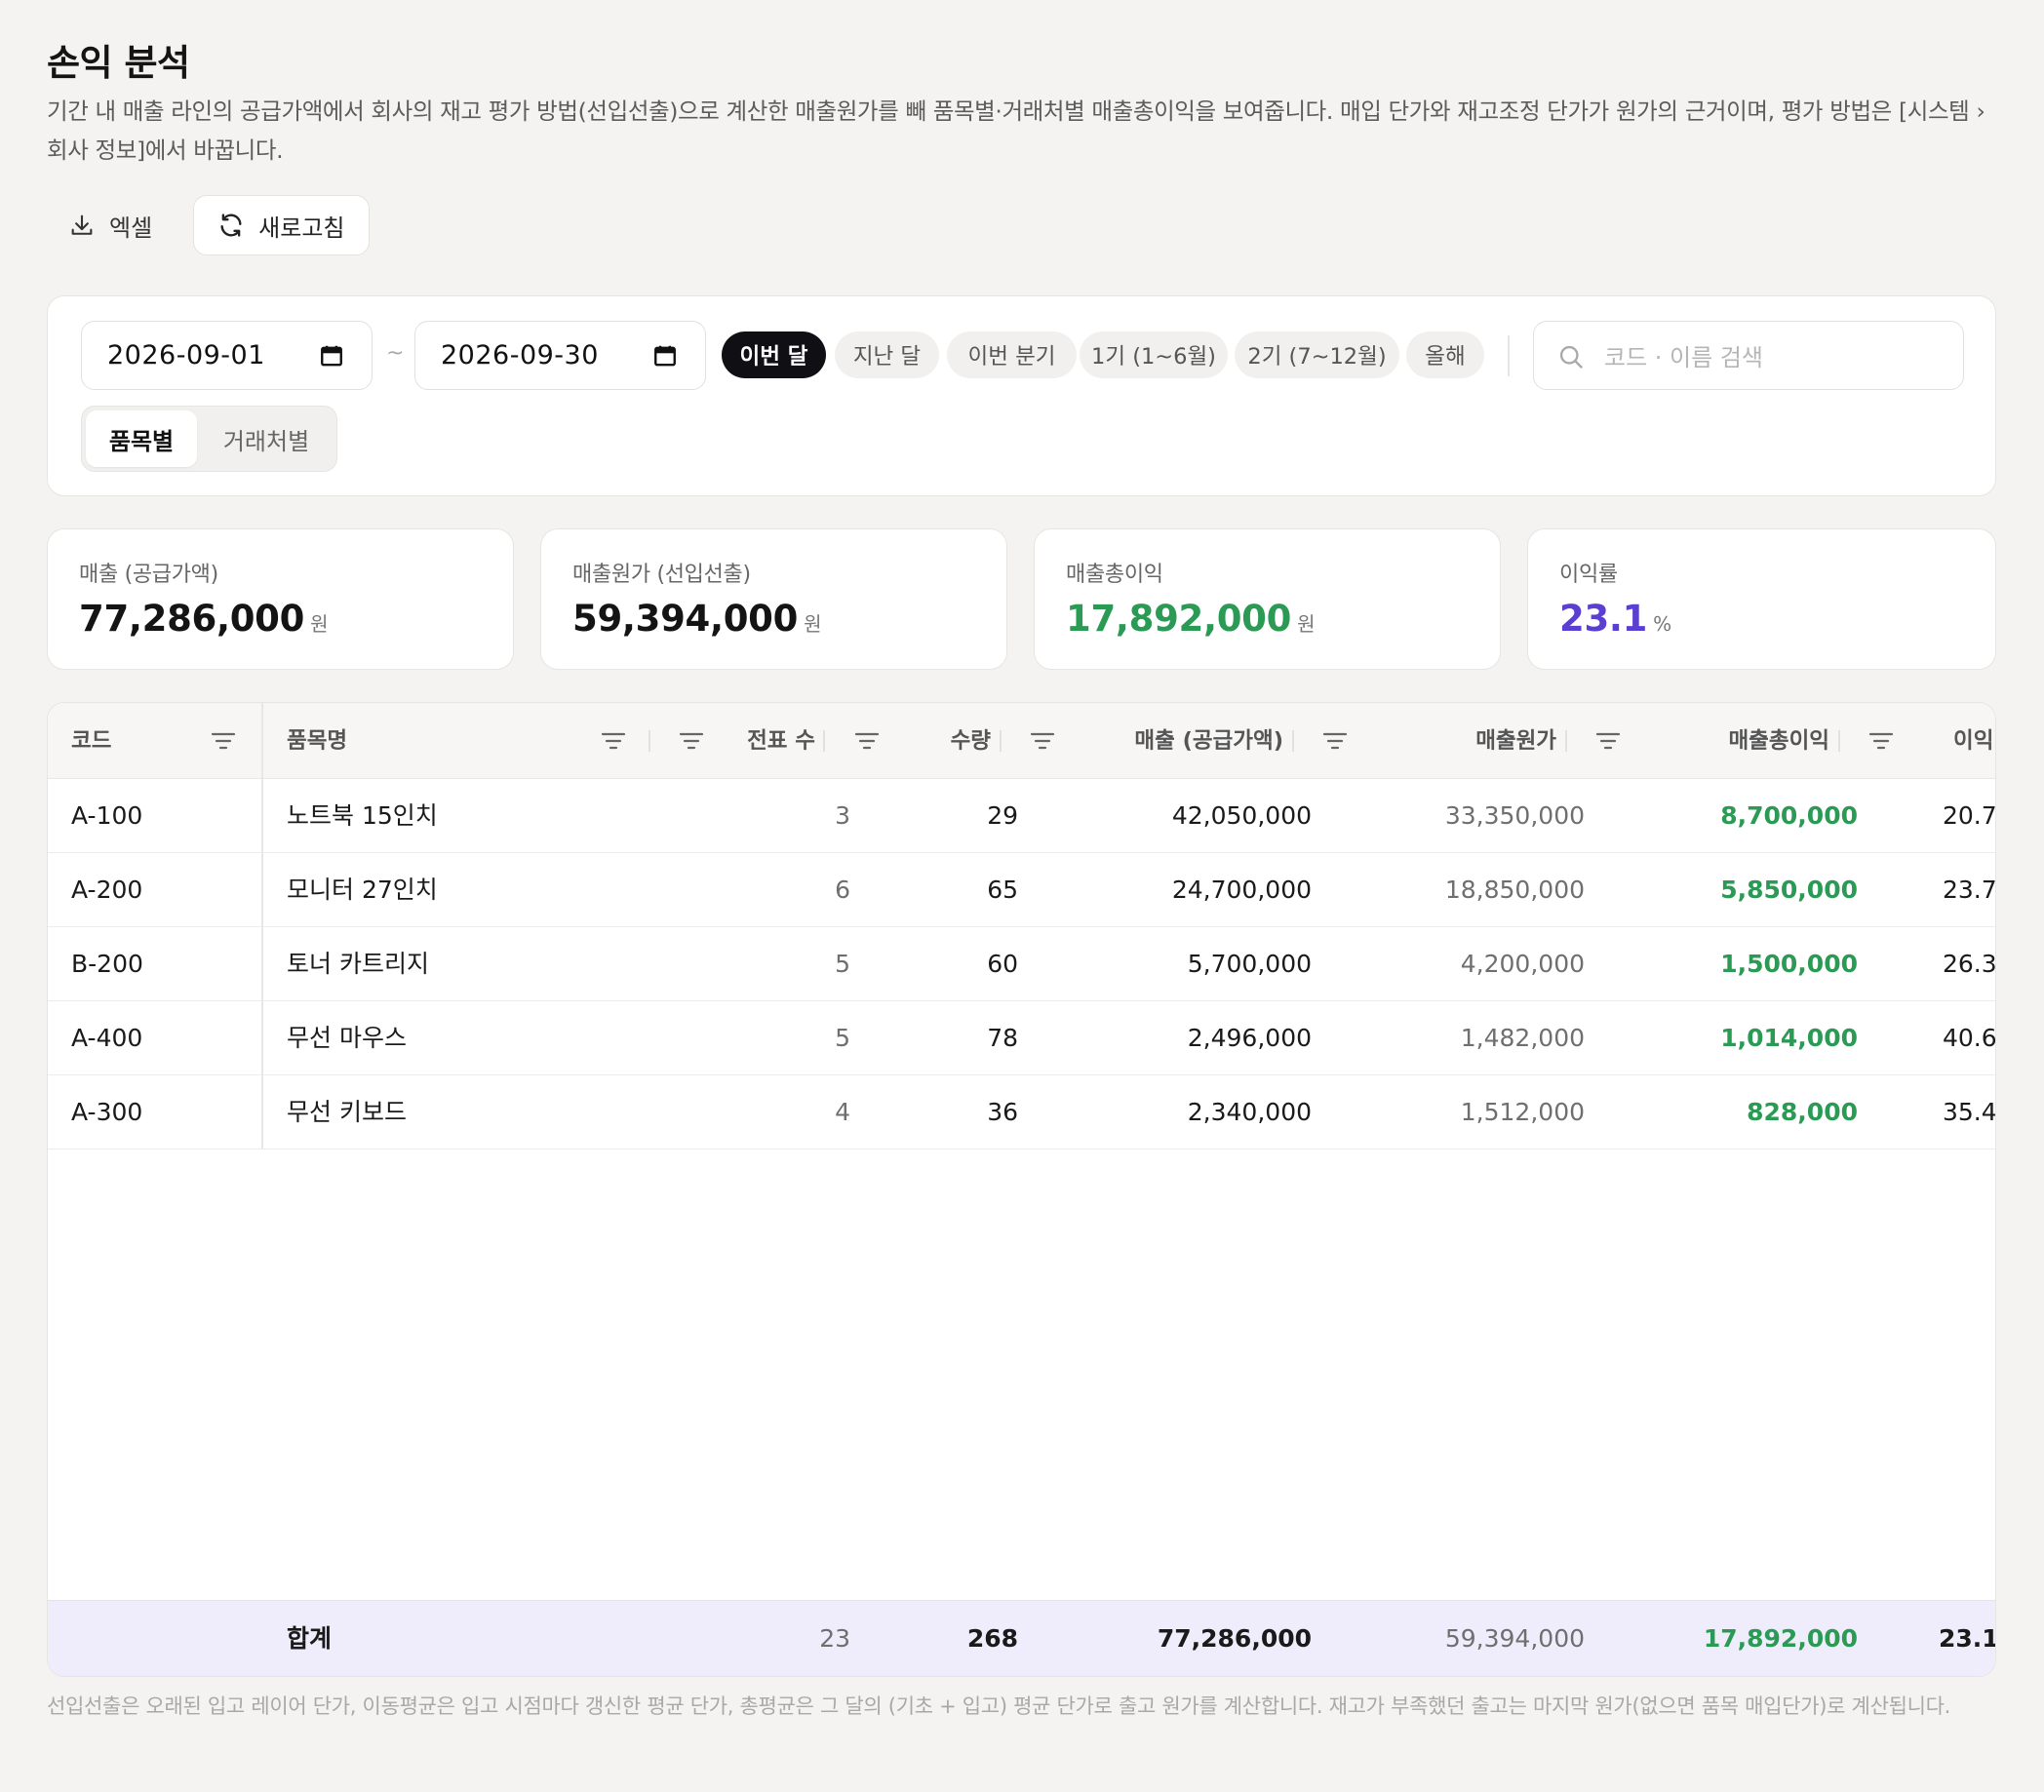  Describe the element at coordinates (118, 63) in the screenshot. I see `page-title: 손익 분석` at that location.